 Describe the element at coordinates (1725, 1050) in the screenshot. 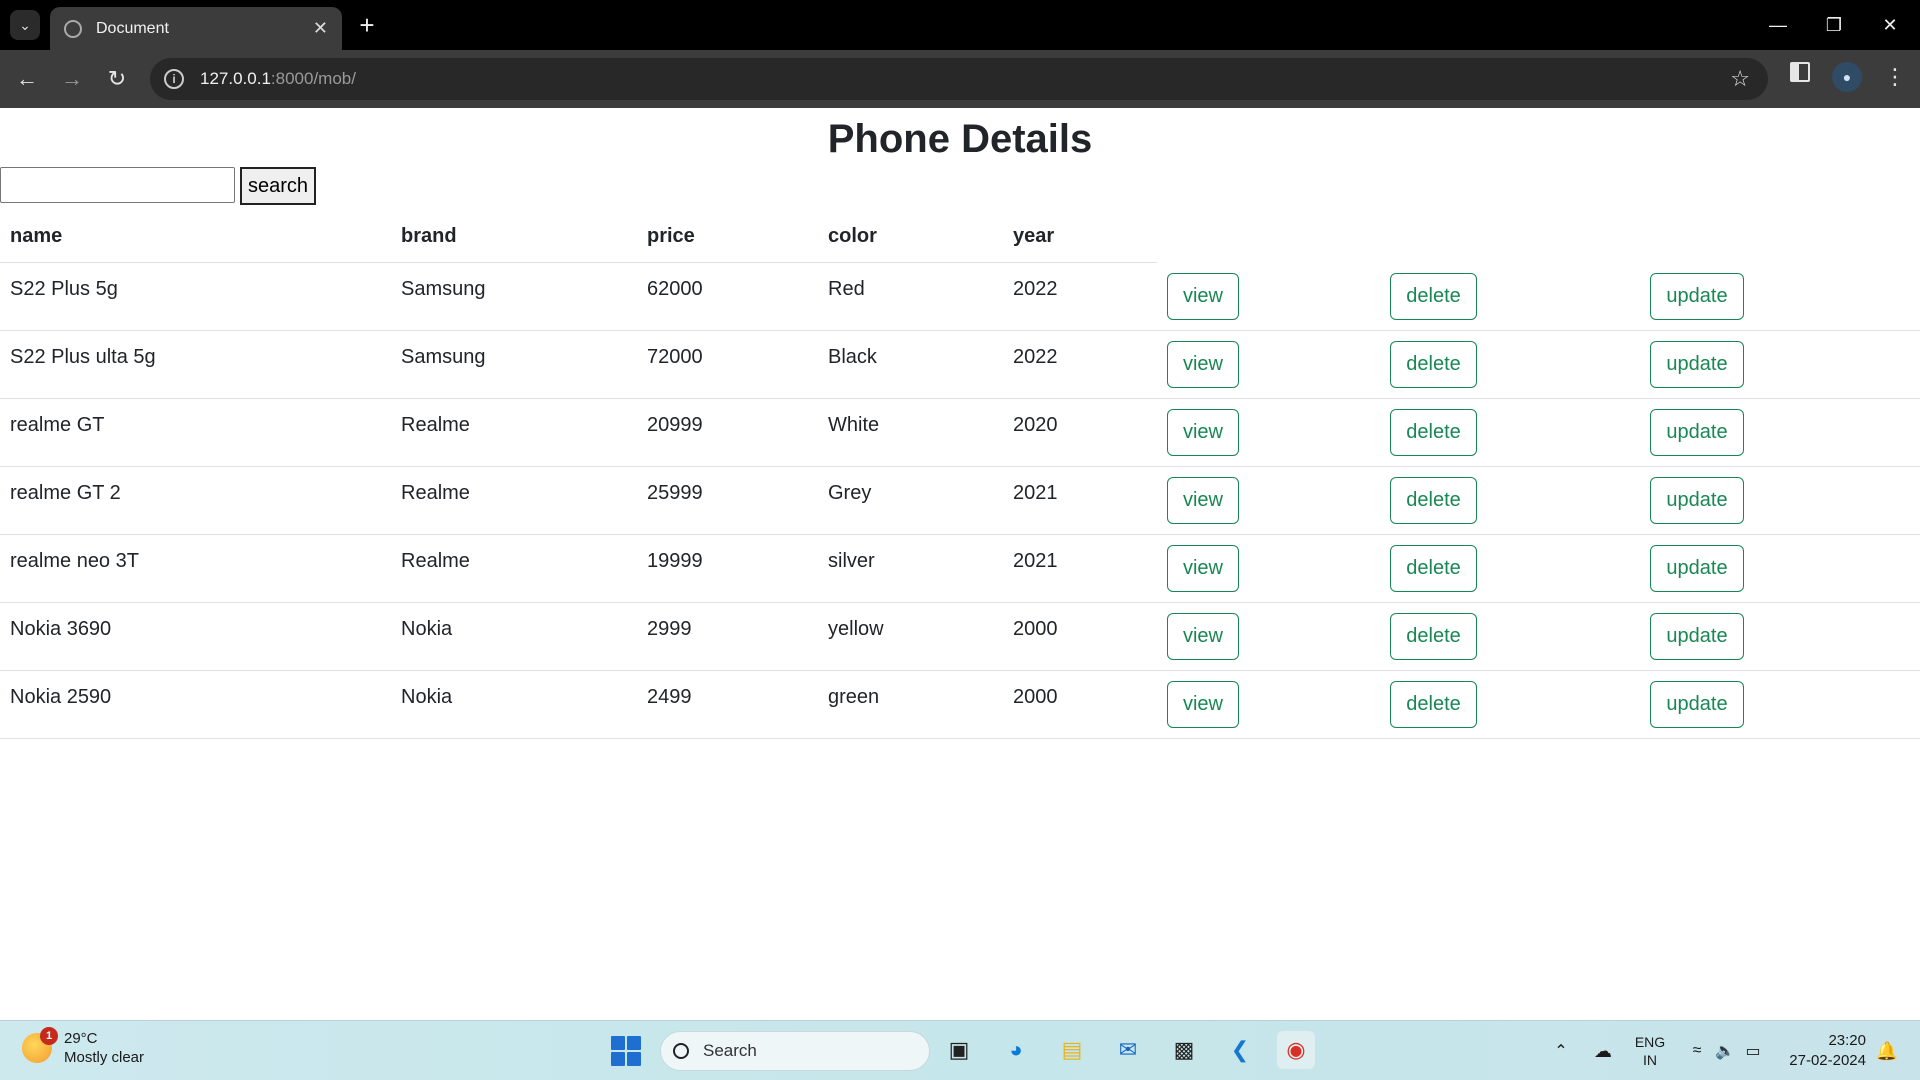

I see `volume-icon: 🔈` at that location.